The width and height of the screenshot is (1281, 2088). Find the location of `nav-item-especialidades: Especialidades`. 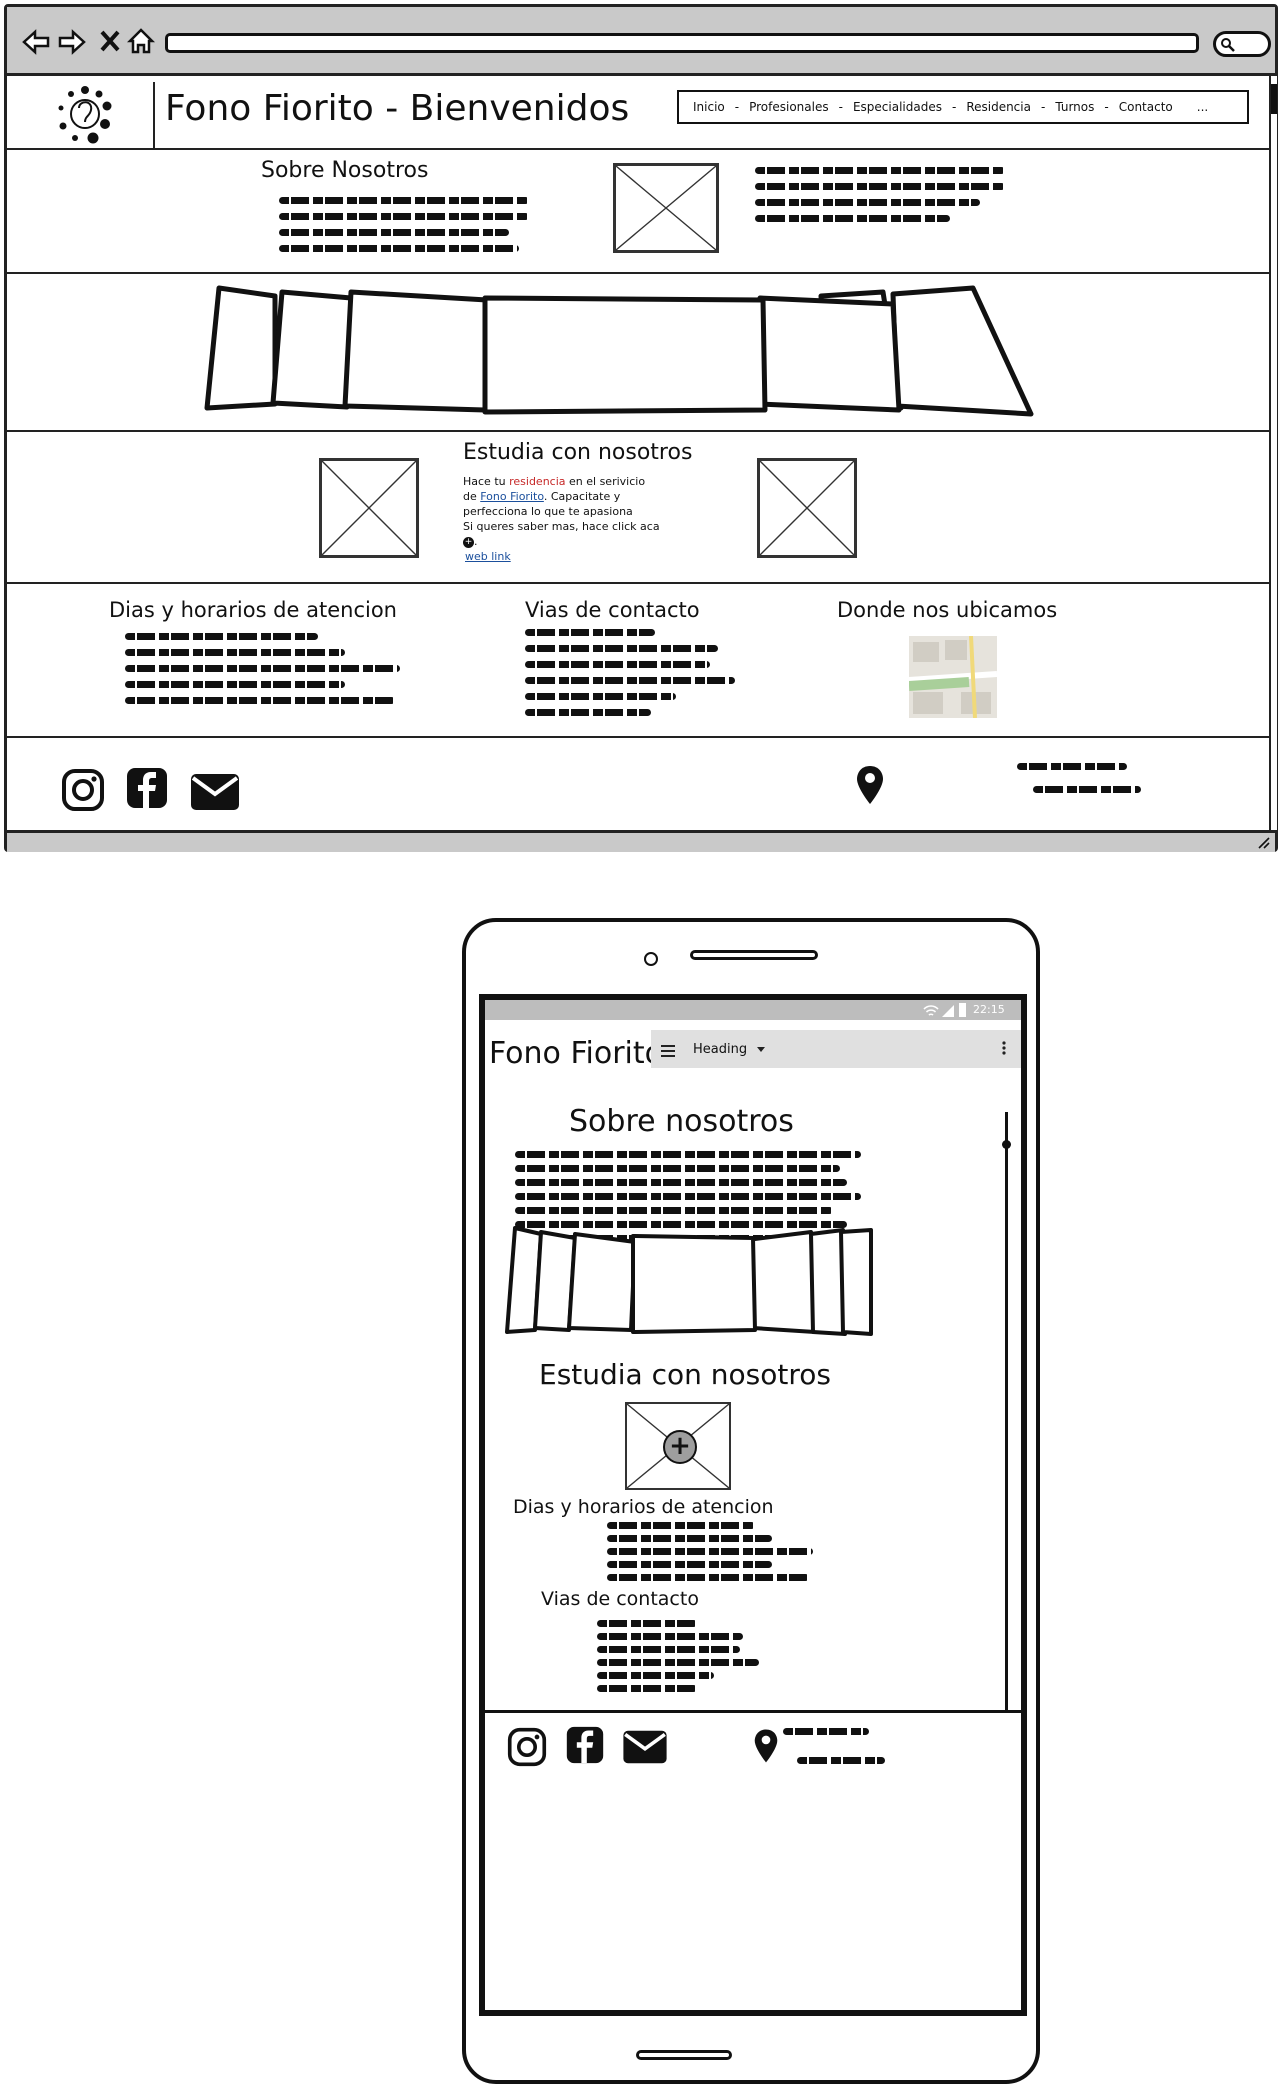

nav-item-especialidades: Especialidades is located at coordinates (897, 107).